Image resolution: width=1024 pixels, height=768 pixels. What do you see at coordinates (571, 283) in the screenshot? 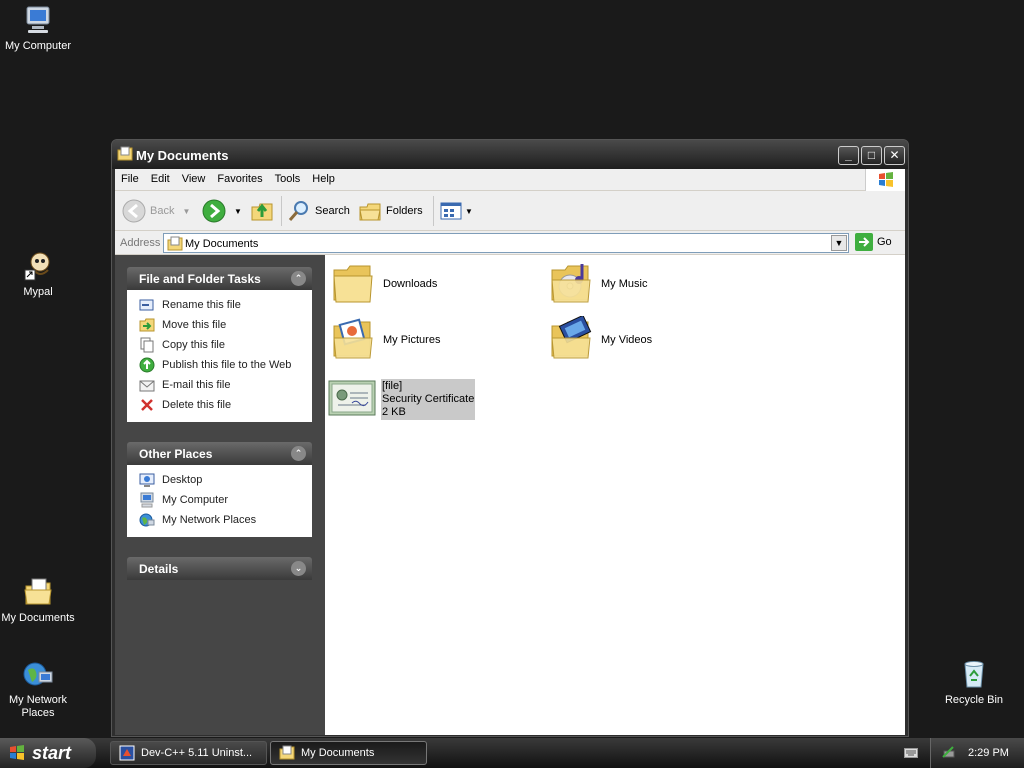
I see `music-folder-icon` at bounding box center [571, 283].